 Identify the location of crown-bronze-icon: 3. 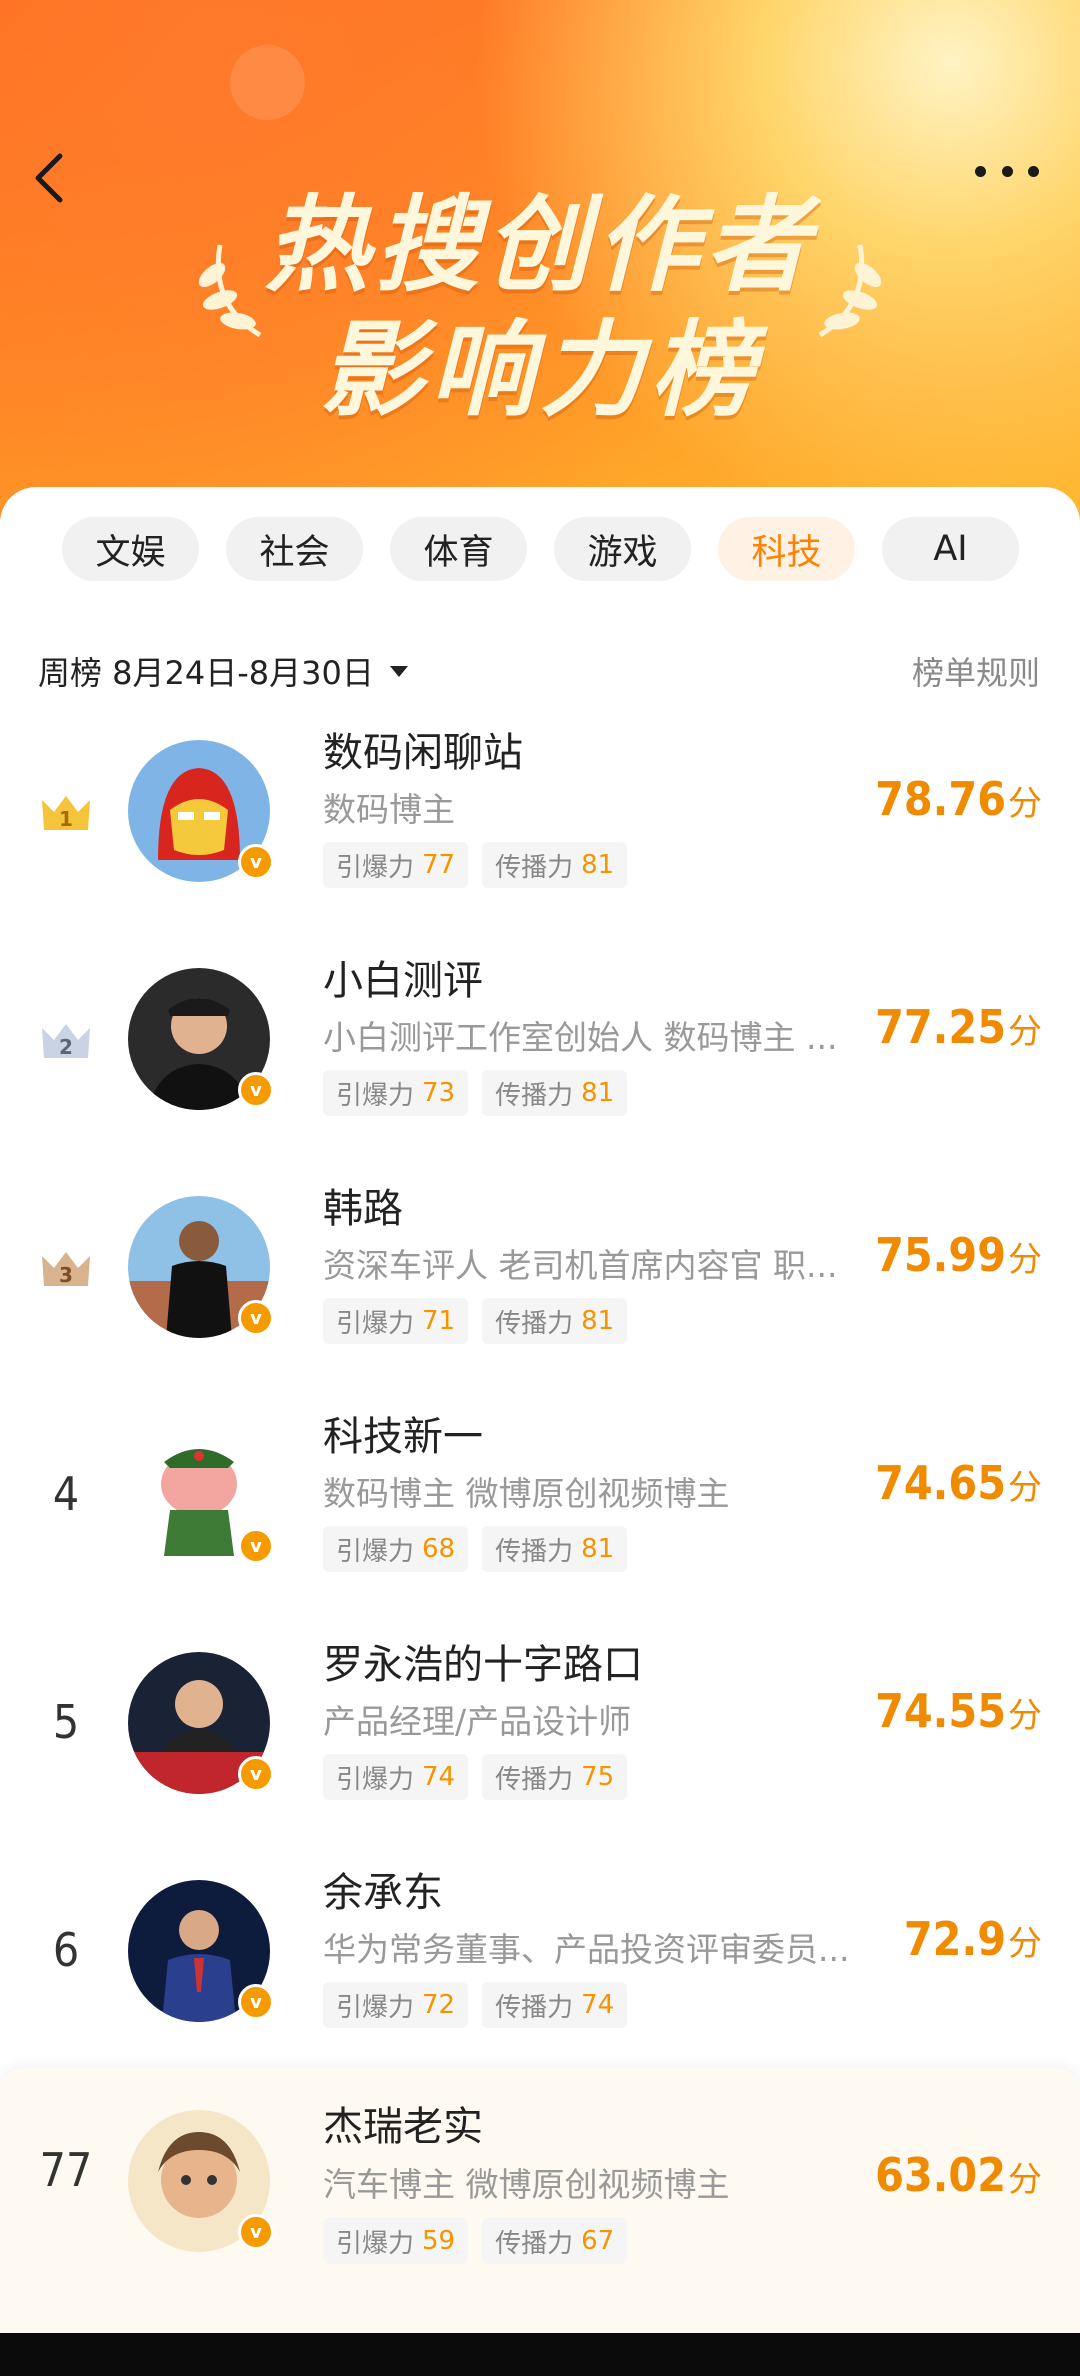
(66, 1269).